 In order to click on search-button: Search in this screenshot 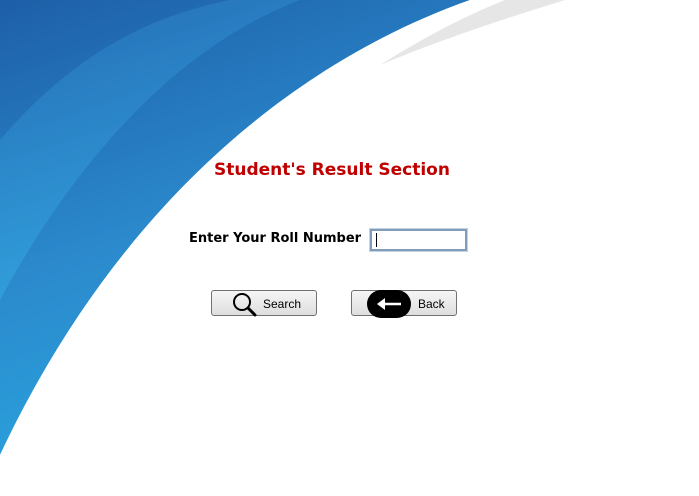, I will do `click(264, 303)`.